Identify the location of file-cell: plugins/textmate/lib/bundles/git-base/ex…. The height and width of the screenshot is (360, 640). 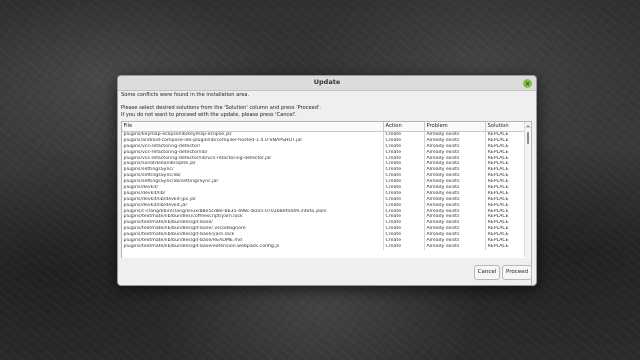
(253, 246).